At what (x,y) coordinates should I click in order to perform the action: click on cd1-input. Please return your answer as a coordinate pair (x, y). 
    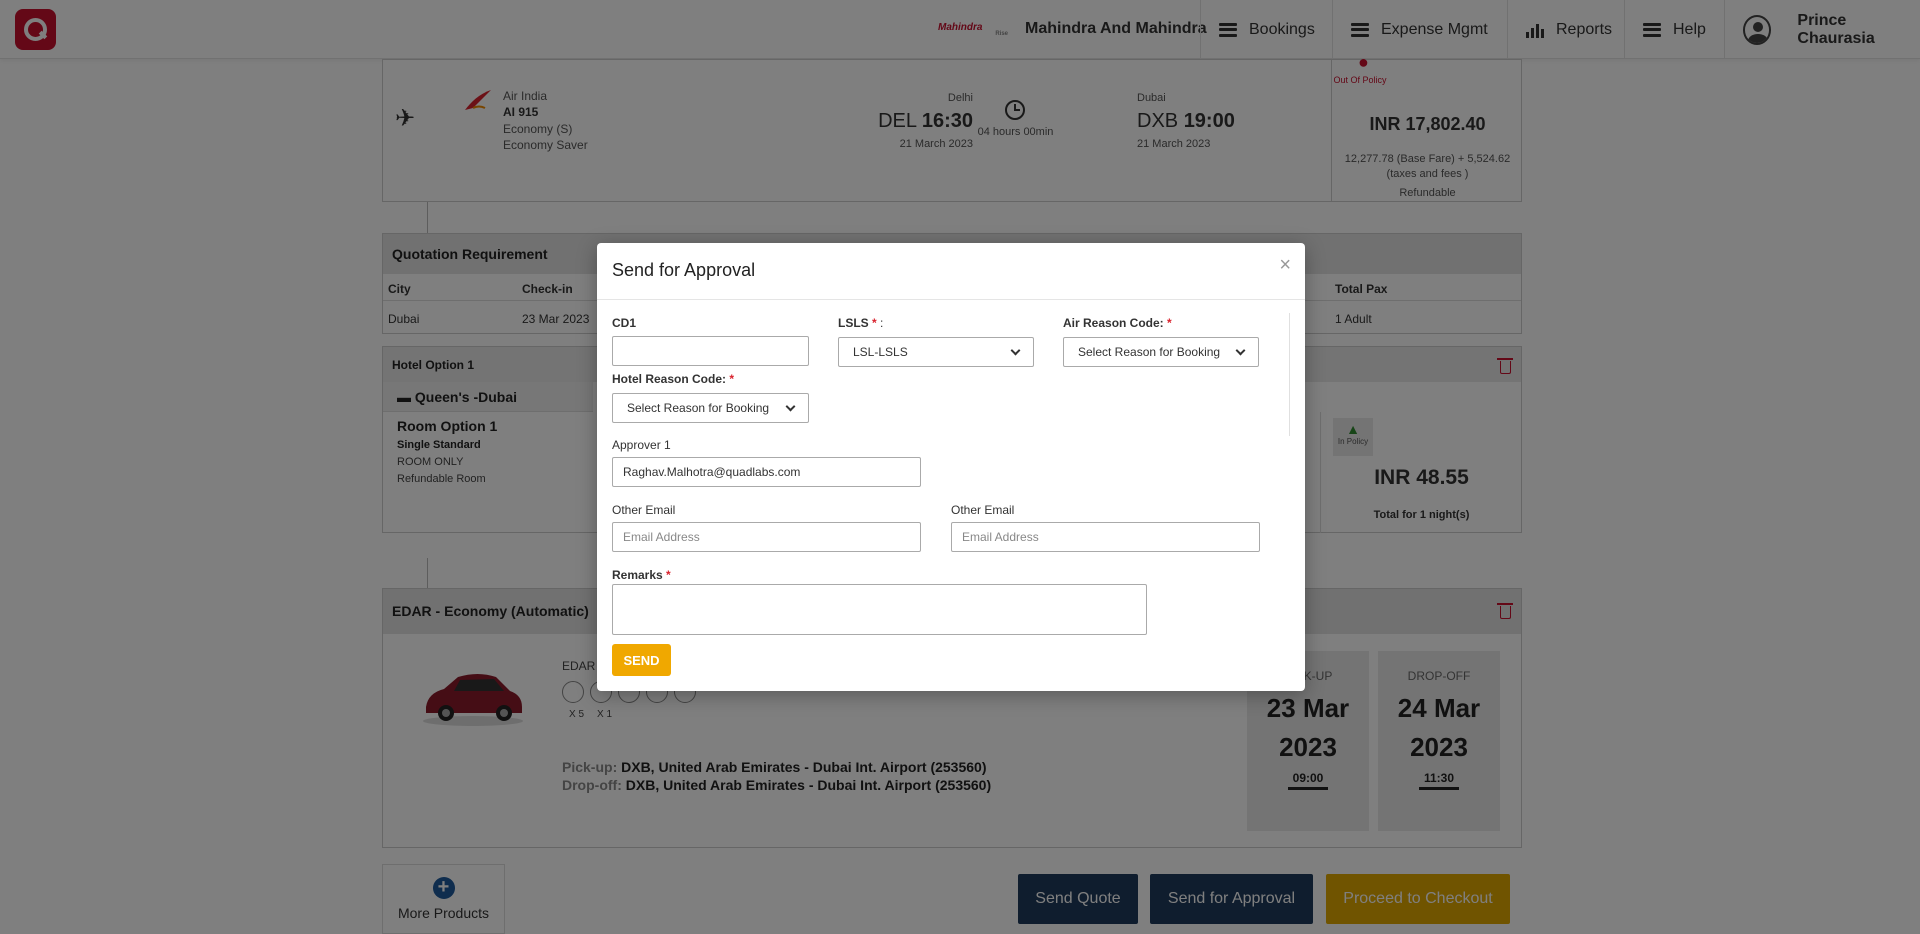
    Looking at the image, I should click on (710, 351).